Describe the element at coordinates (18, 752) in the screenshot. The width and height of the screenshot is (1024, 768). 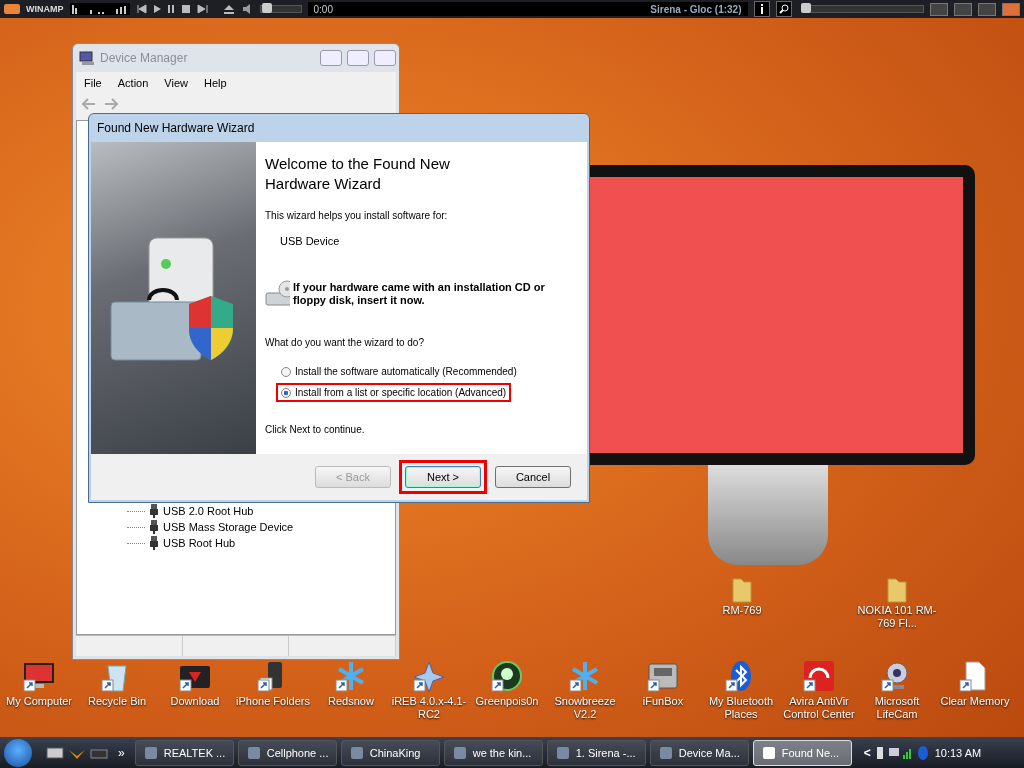
I see `start-button` at that location.